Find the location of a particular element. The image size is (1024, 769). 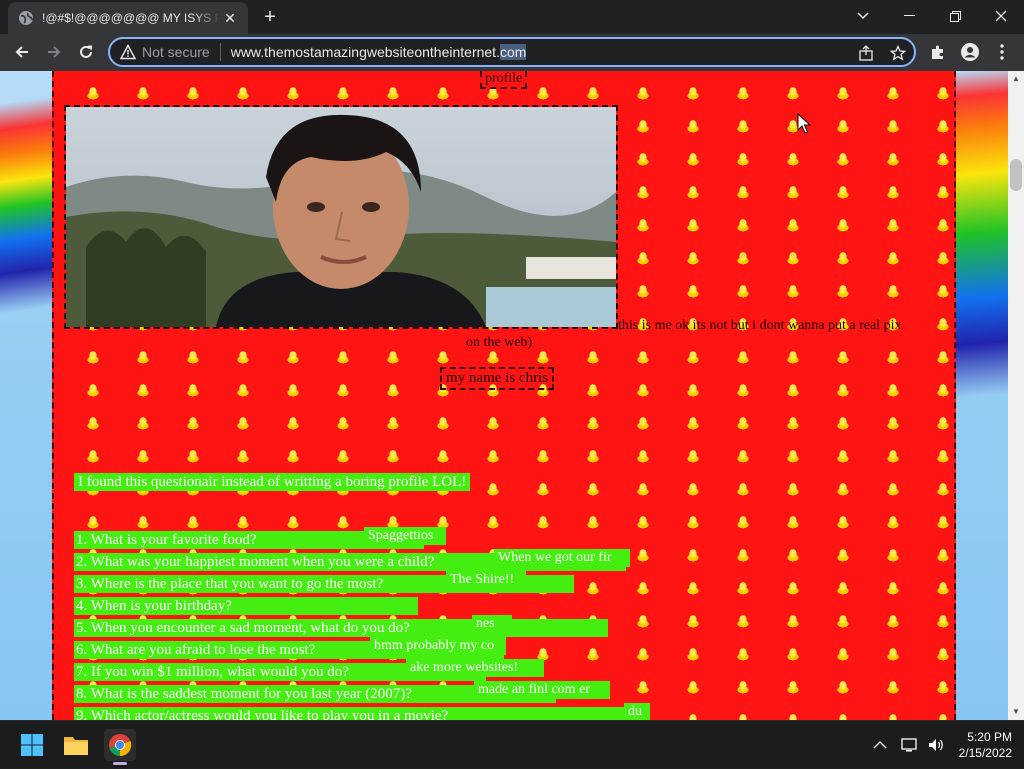

extensions-button is located at coordinates (938, 52).